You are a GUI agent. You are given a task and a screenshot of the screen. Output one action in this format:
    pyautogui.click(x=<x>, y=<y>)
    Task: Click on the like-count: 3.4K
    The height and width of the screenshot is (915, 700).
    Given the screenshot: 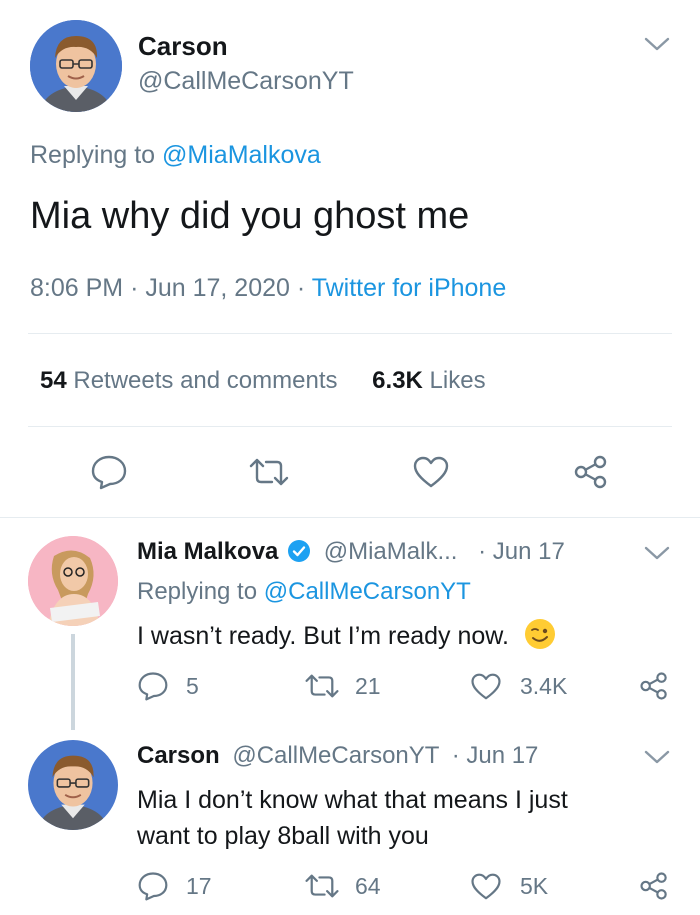 What is the action you would take?
    pyautogui.click(x=544, y=686)
    